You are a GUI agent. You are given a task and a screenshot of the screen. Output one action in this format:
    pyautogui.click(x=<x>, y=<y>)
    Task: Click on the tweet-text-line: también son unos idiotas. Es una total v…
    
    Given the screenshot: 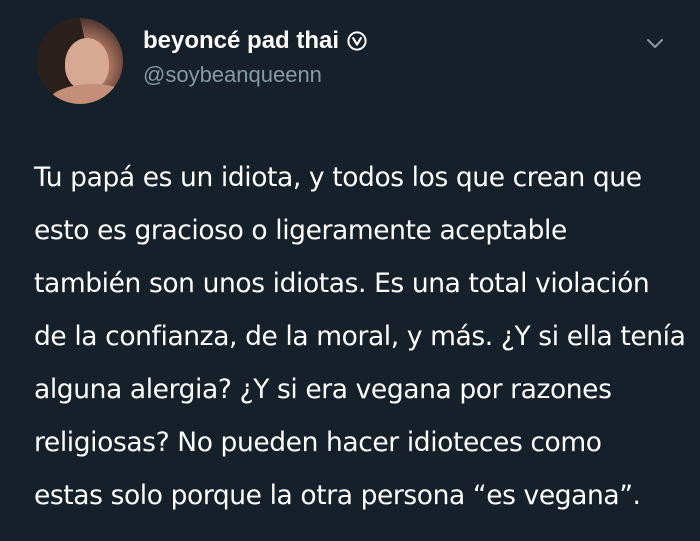 What is the action you would take?
    pyautogui.click(x=342, y=283)
    